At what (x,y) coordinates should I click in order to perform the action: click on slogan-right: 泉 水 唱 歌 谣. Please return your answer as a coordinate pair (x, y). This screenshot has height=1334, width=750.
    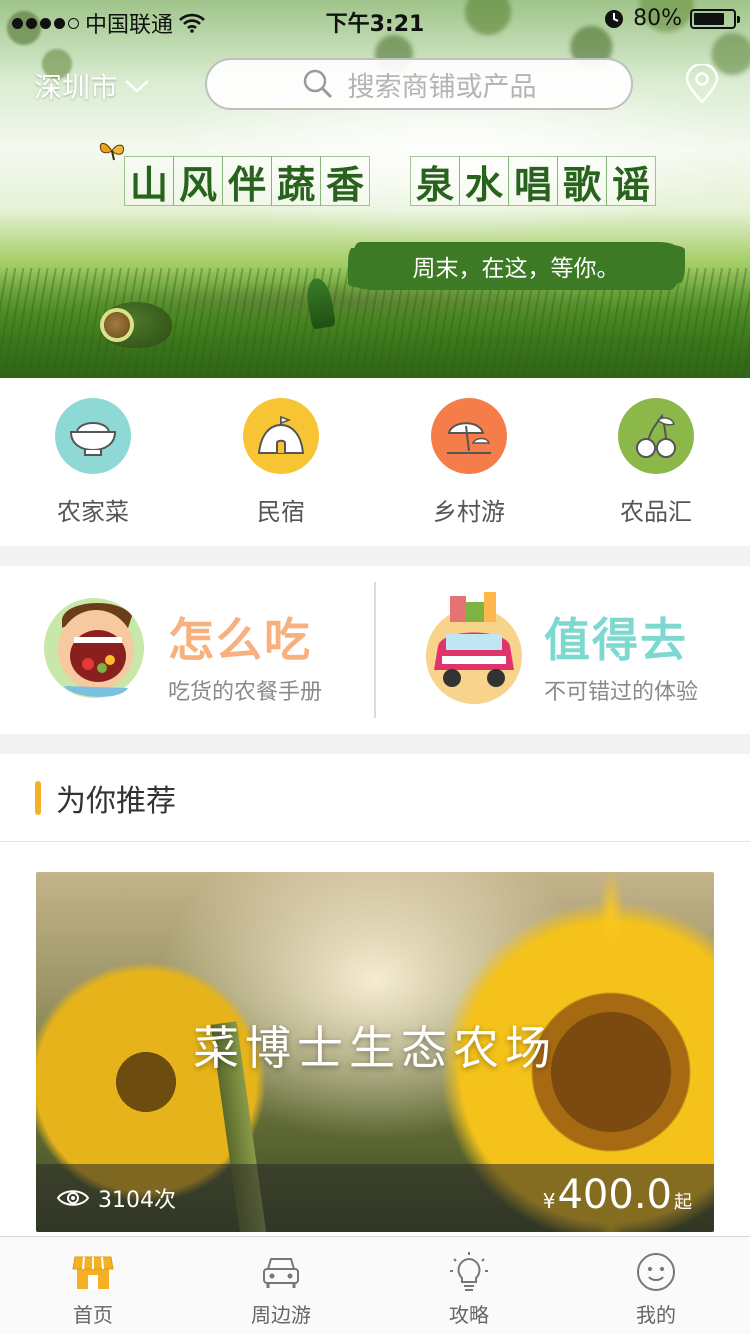
    Looking at the image, I should click on (533, 181).